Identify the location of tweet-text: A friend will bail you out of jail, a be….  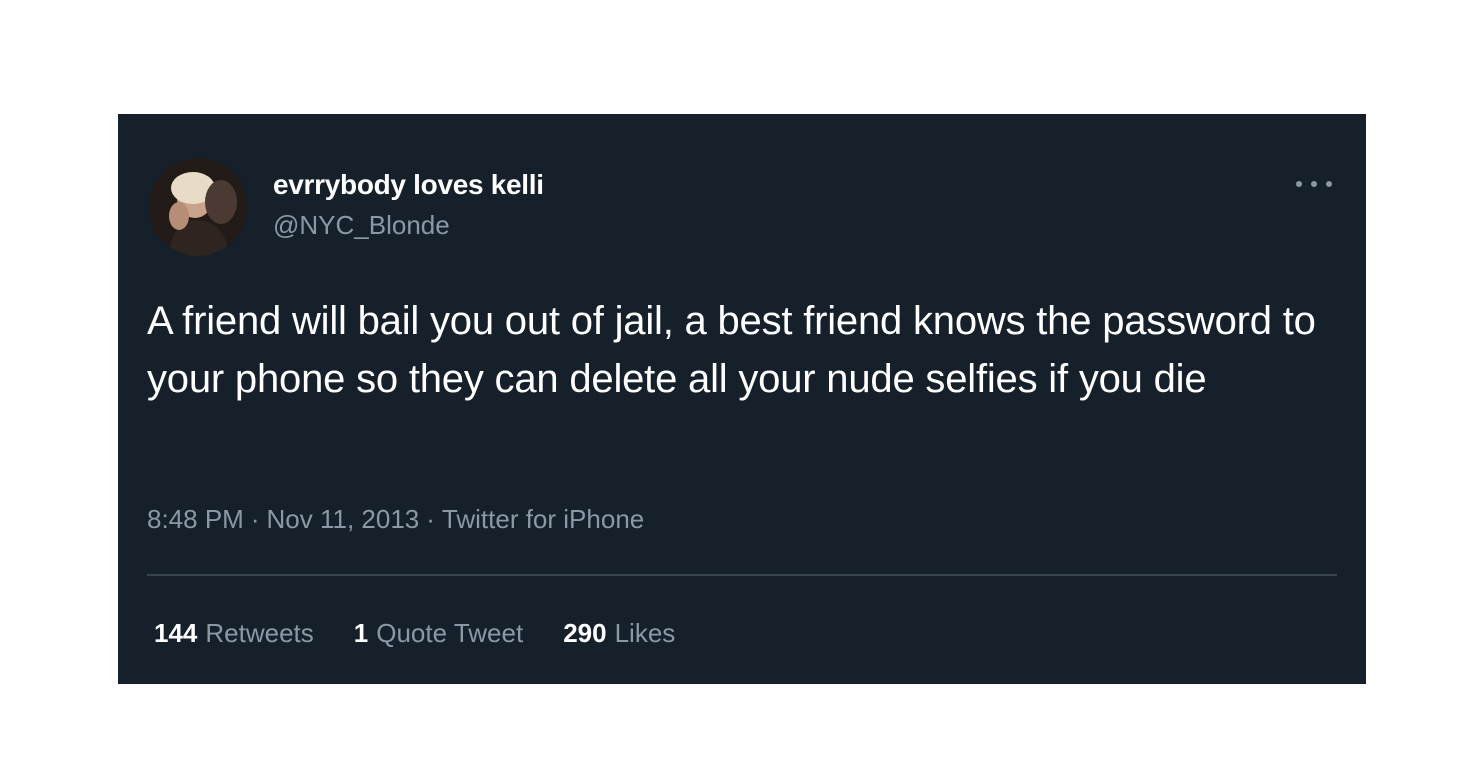
(731, 350).